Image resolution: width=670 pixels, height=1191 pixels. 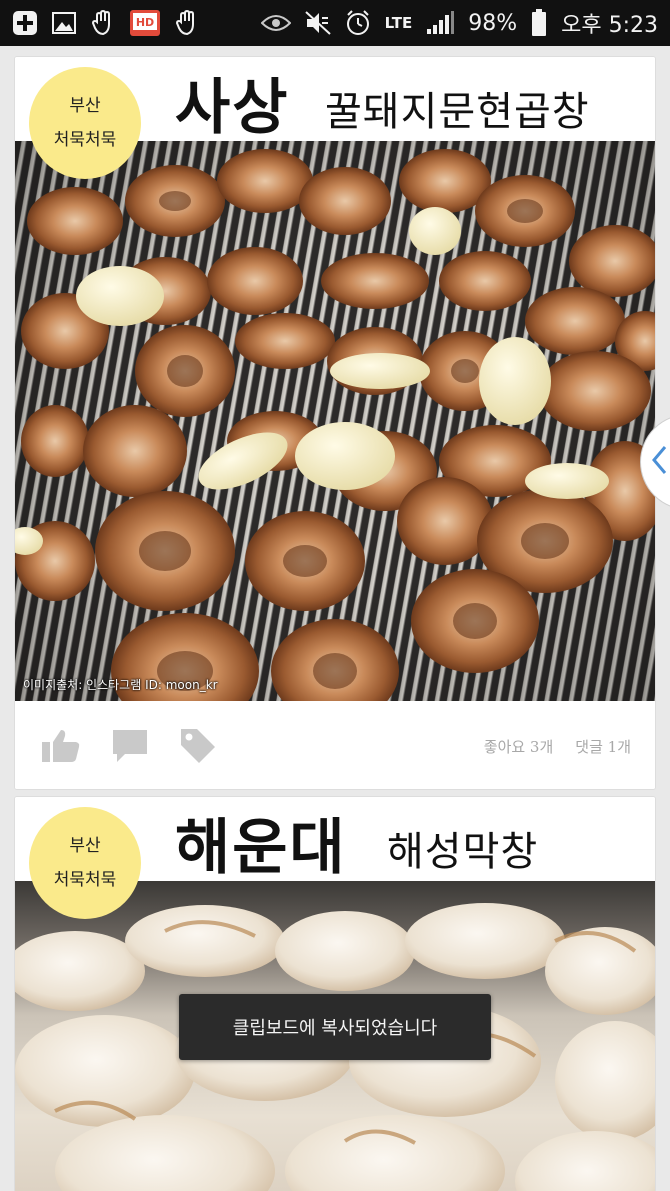 I want to click on image-icon, so click(x=64, y=23).